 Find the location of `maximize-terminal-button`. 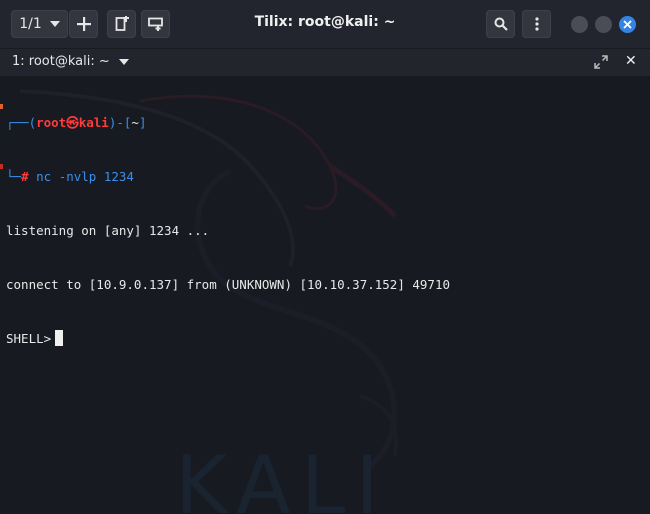

maximize-terminal-button is located at coordinates (601, 63).